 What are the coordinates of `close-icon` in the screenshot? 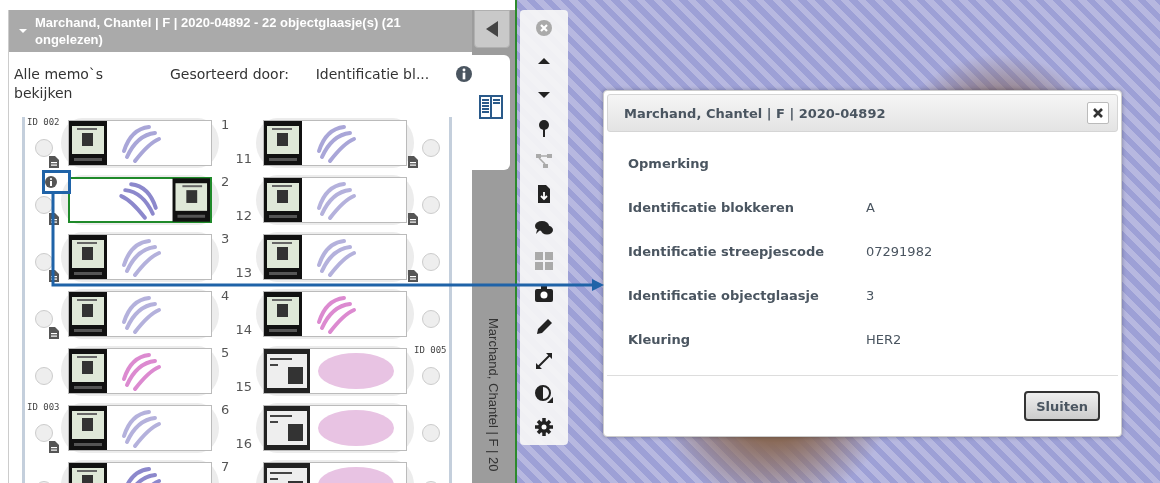 It's located at (1098, 113).